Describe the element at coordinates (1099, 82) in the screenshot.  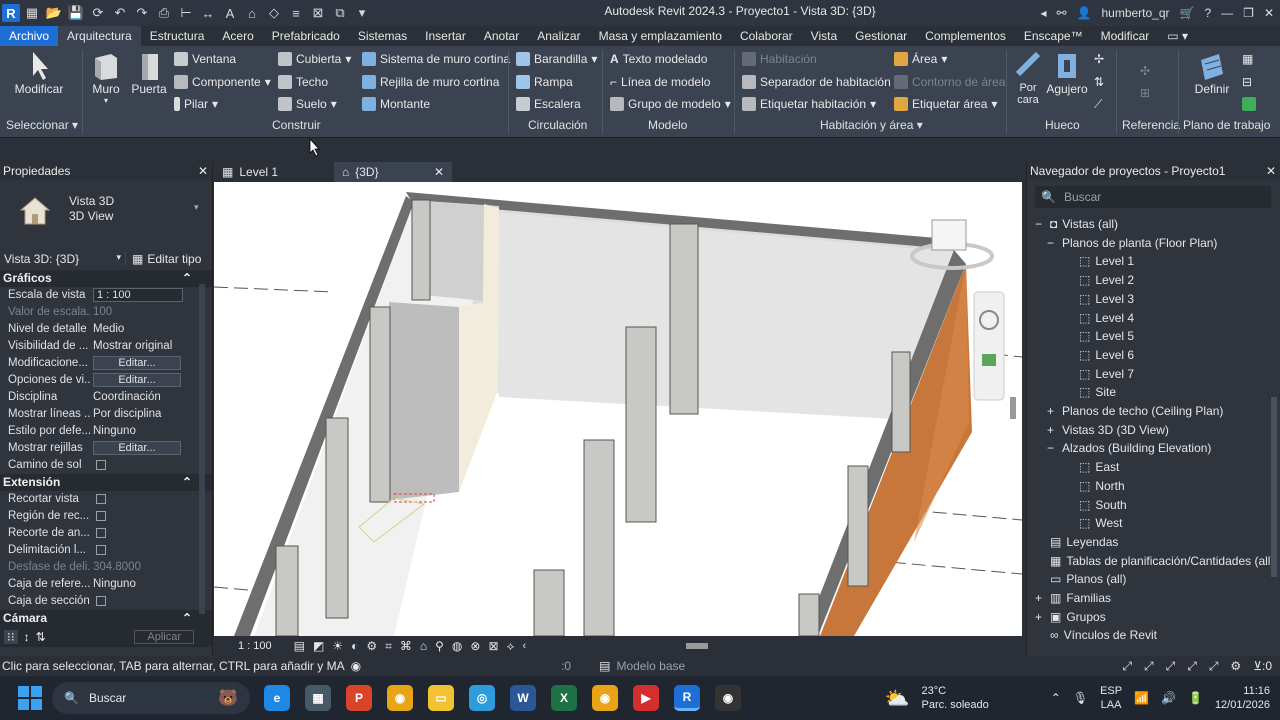
I see `vertical-opening-icon: ⇅` at that location.